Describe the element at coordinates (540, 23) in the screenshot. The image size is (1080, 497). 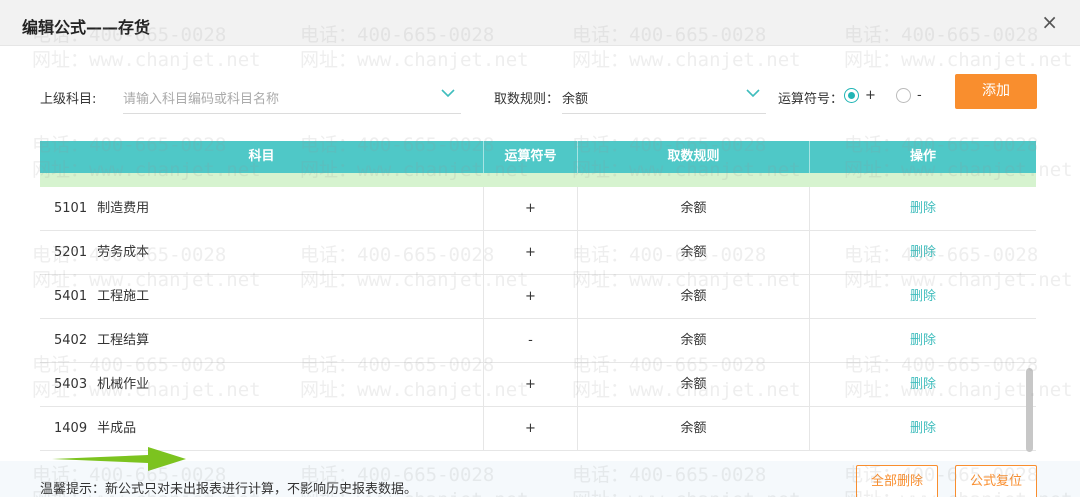
I see `dialog-titlebar: 编辑公式——存货 ×` at that location.